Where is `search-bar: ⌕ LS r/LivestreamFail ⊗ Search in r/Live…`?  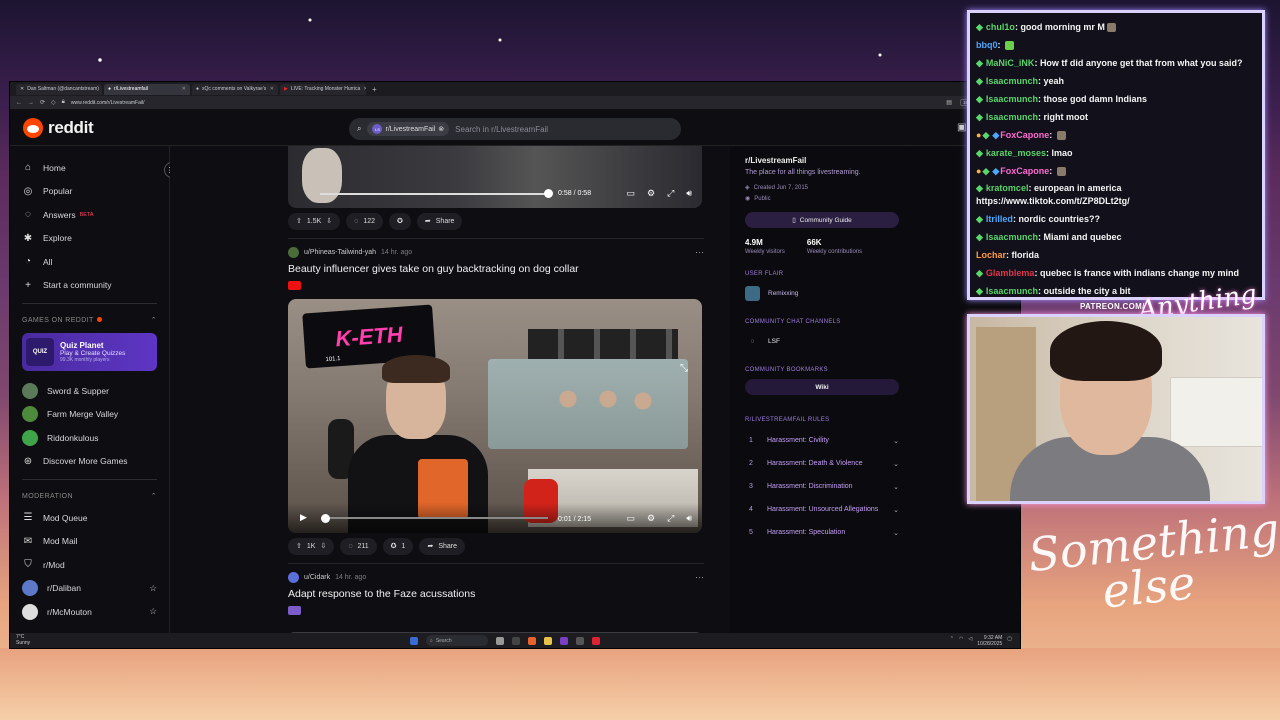
search-bar: ⌕ LS r/LivestreamFail ⊗ Search in r/Live… is located at coordinates (515, 129).